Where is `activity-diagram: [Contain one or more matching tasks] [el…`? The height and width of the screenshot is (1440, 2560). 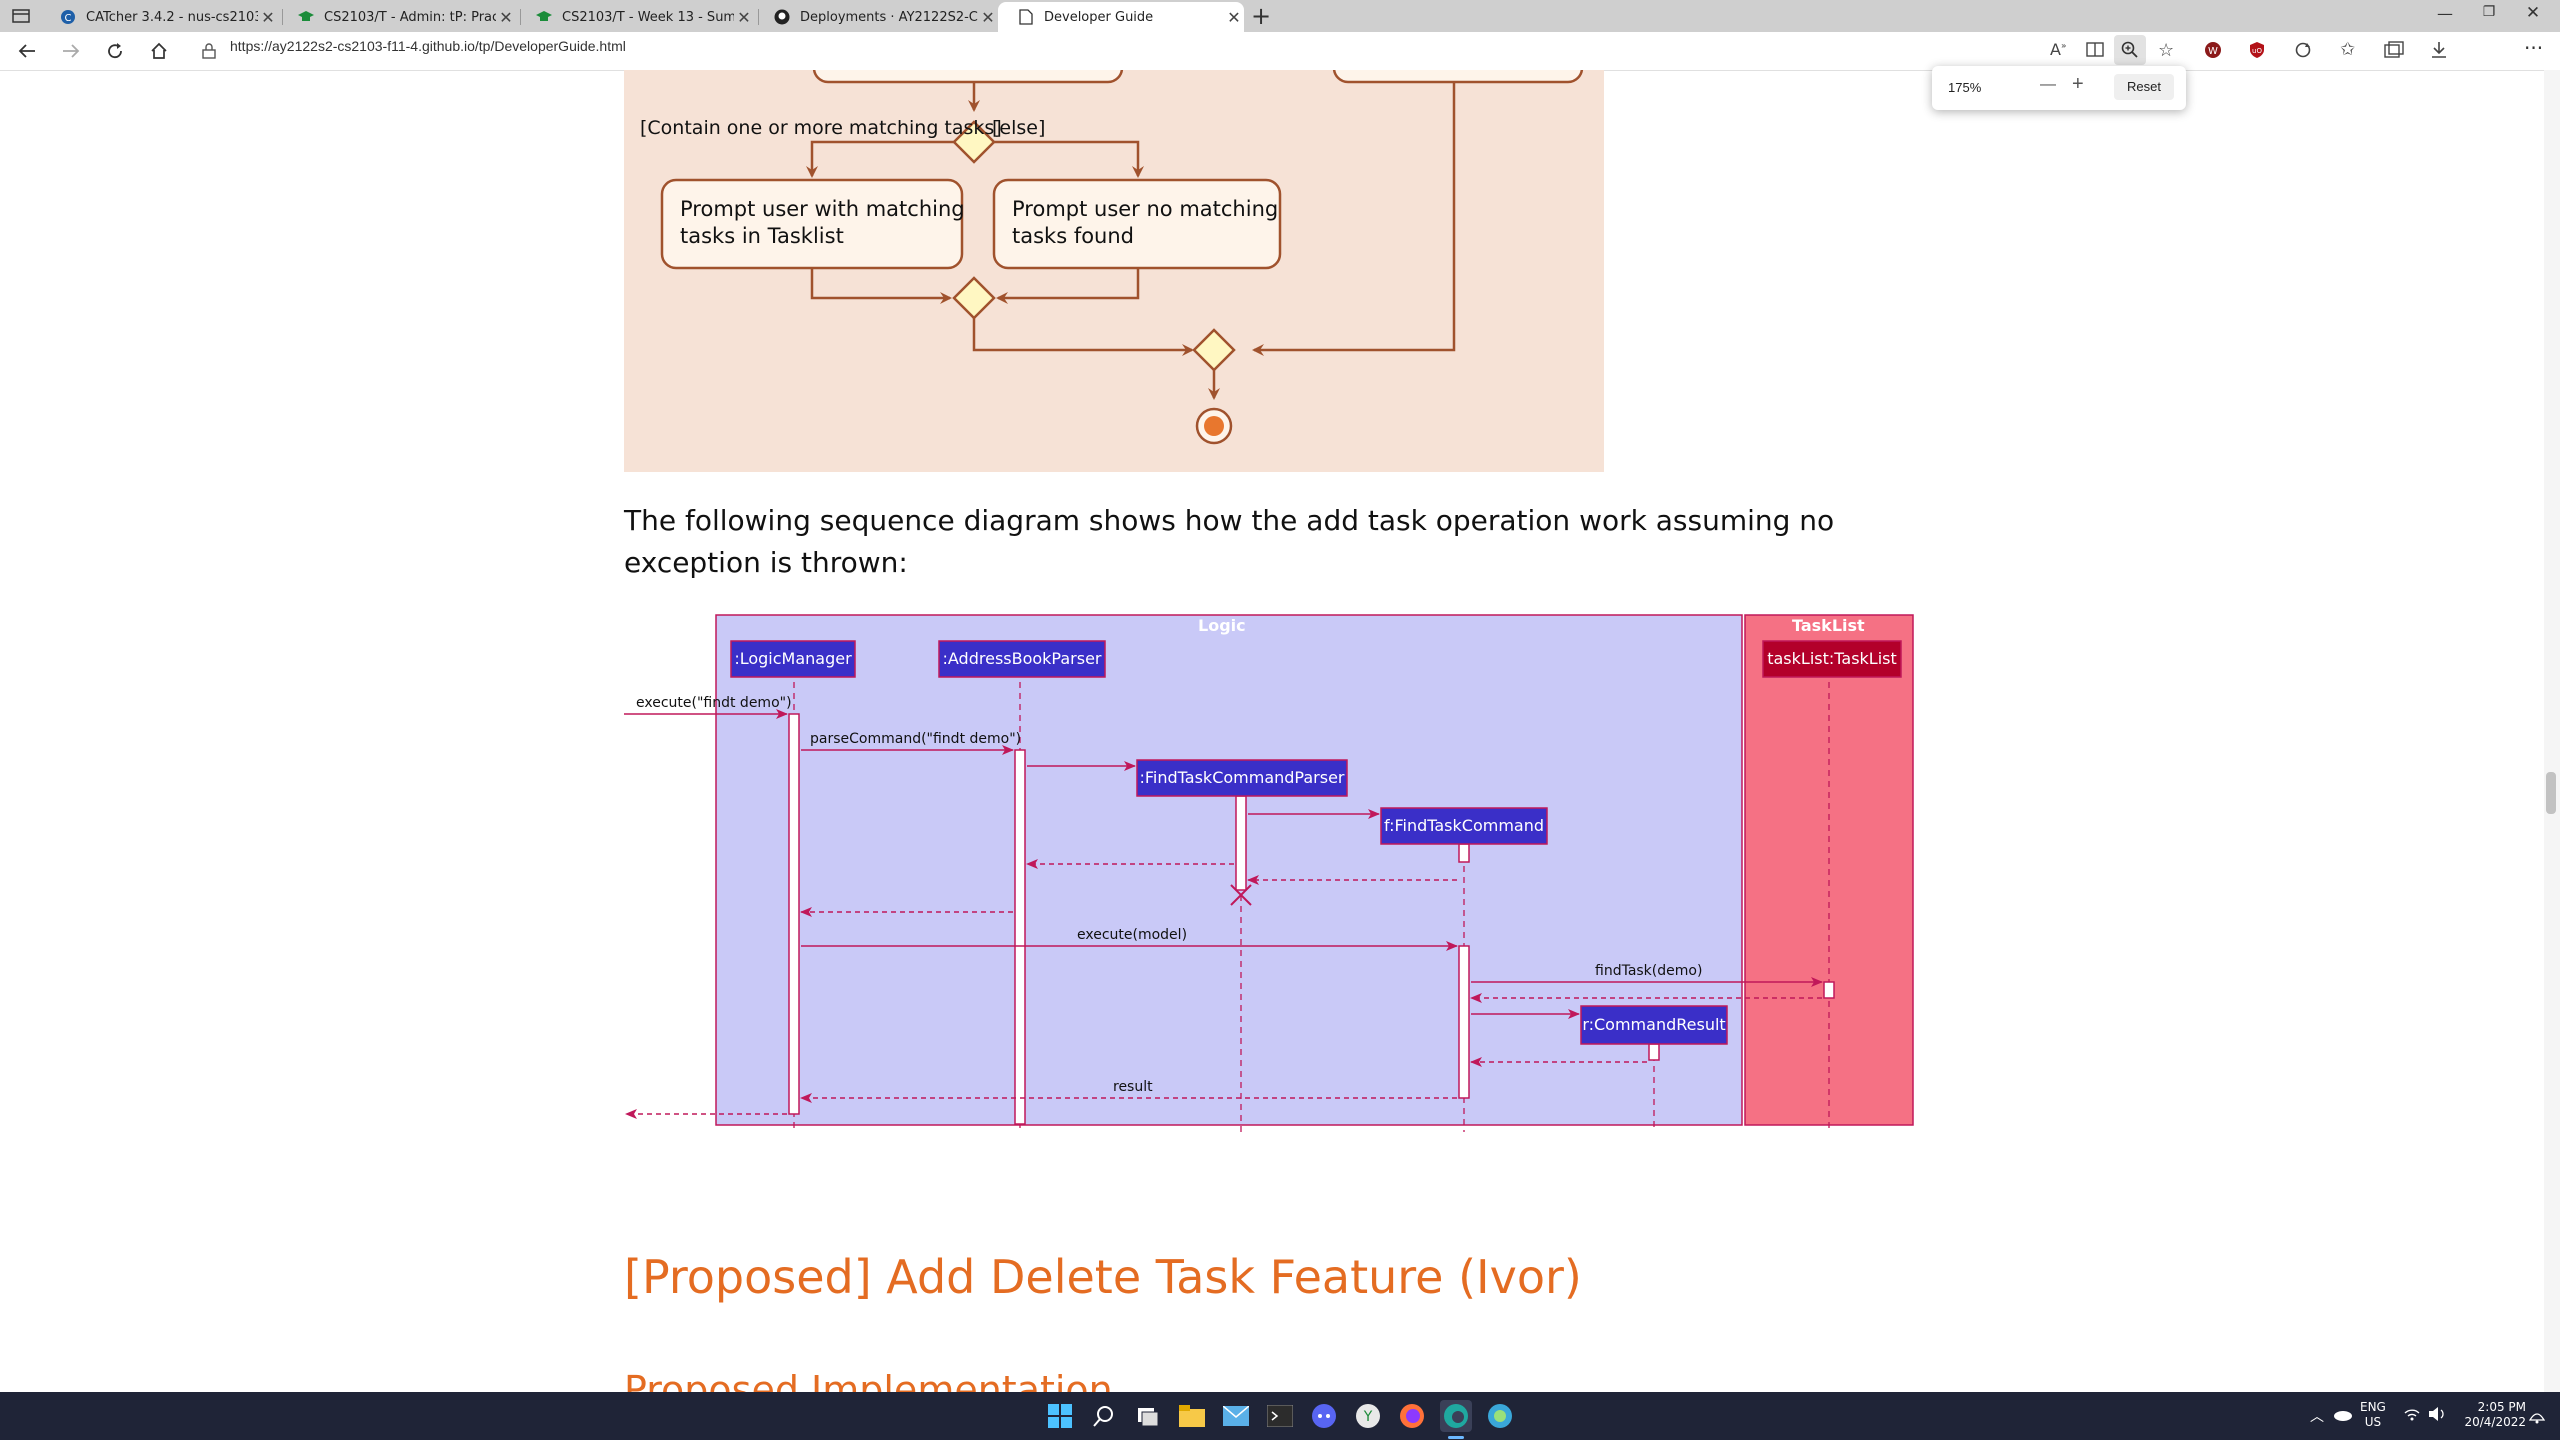 activity-diagram: [Contain one or more matching tasks] [el… is located at coordinates (1114, 271).